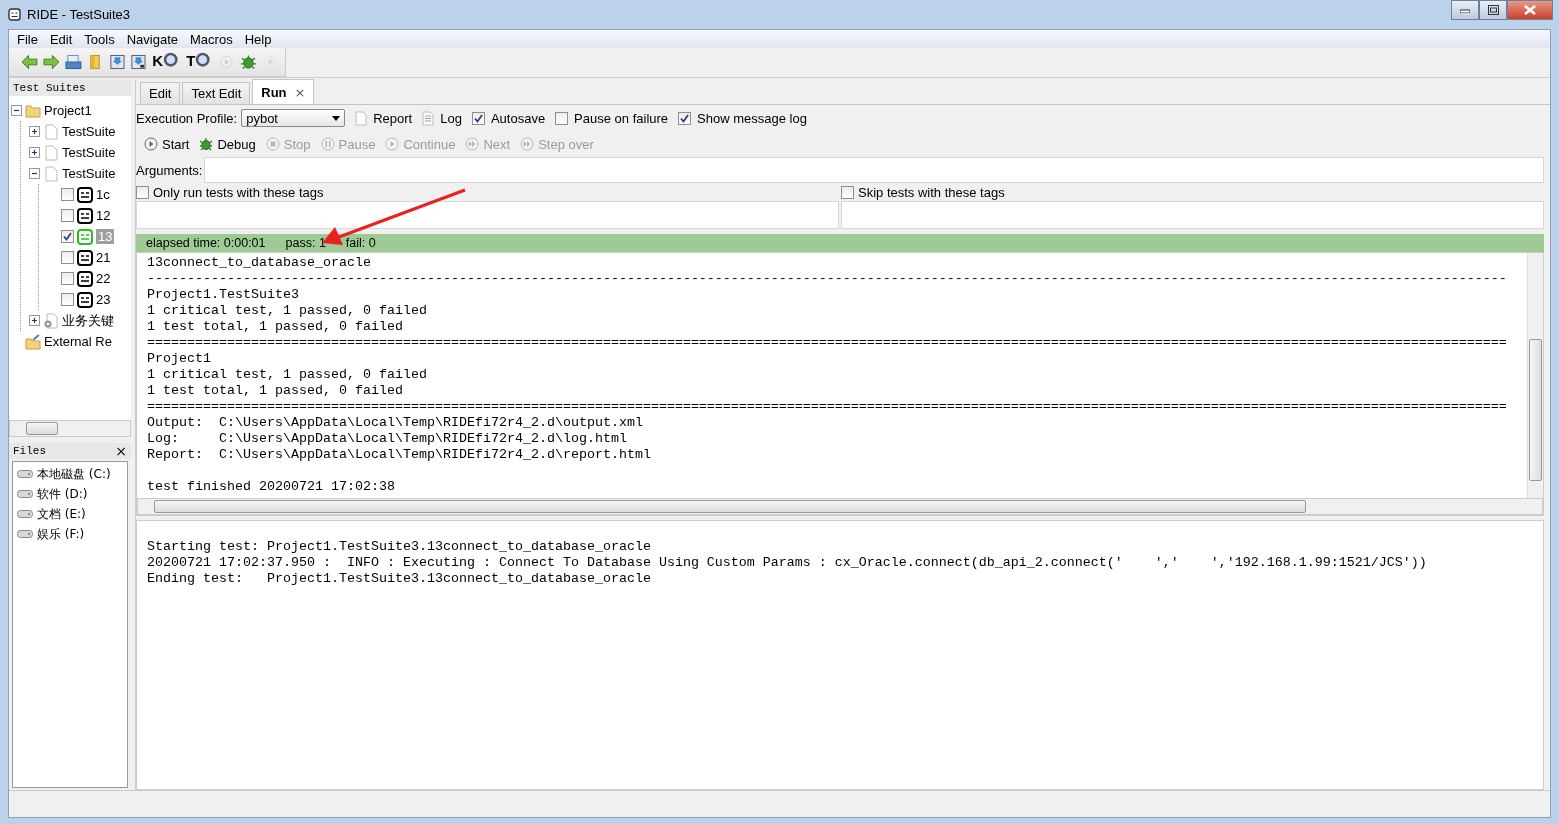 Image resolution: width=1559 pixels, height=824 pixels. I want to click on menu-item: Help, so click(258, 39).